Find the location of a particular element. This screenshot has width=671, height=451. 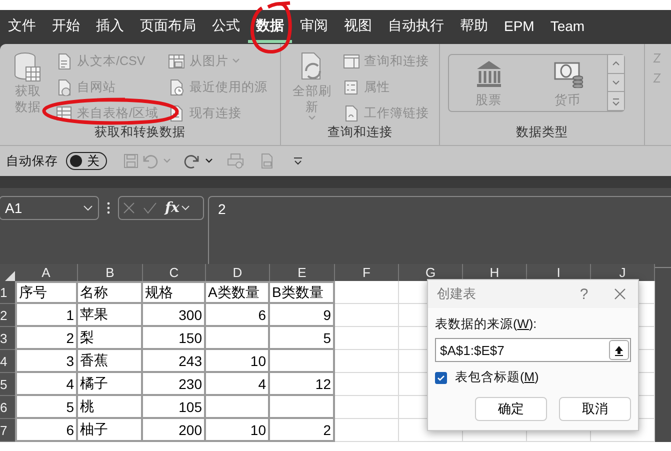

group-label: 获取和转换数据 is located at coordinates (139, 132).